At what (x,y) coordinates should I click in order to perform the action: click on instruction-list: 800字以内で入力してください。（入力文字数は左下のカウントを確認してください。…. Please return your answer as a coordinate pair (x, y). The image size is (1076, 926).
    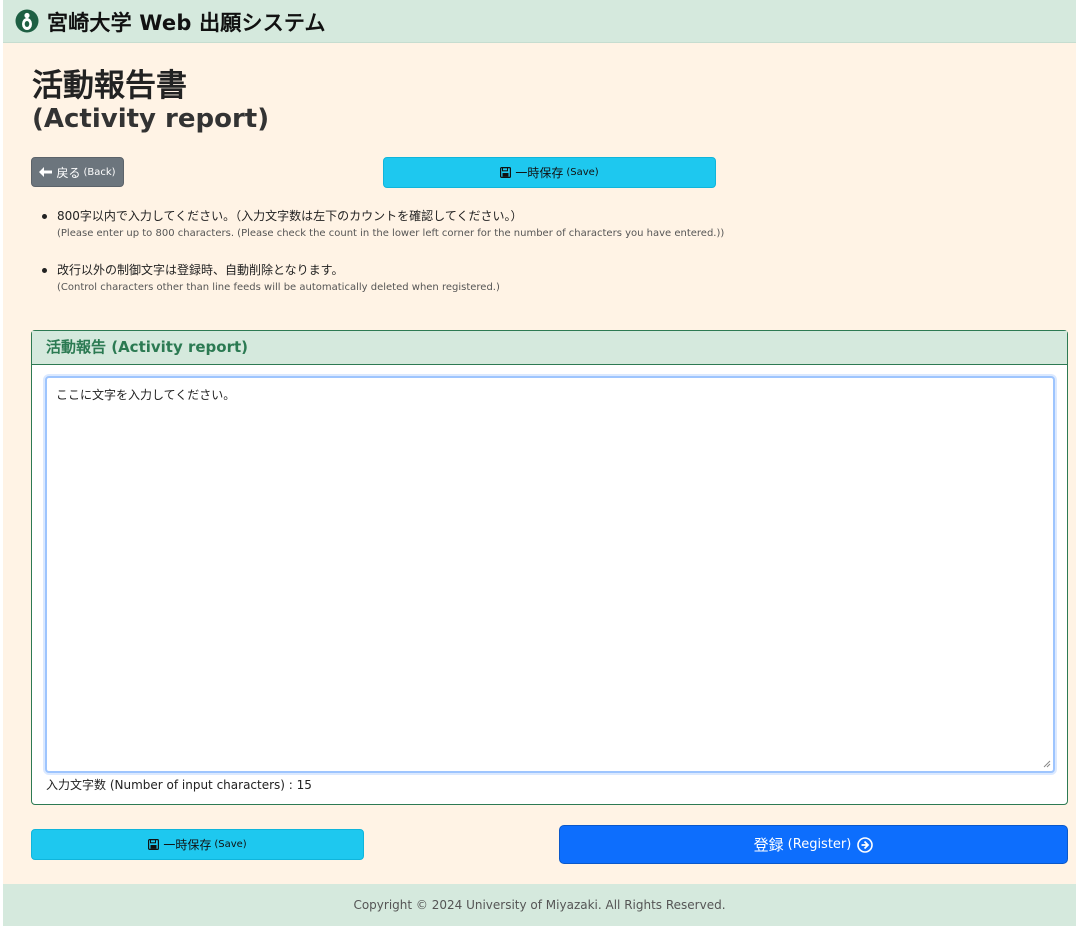
    Looking at the image, I should click on (540, 262).